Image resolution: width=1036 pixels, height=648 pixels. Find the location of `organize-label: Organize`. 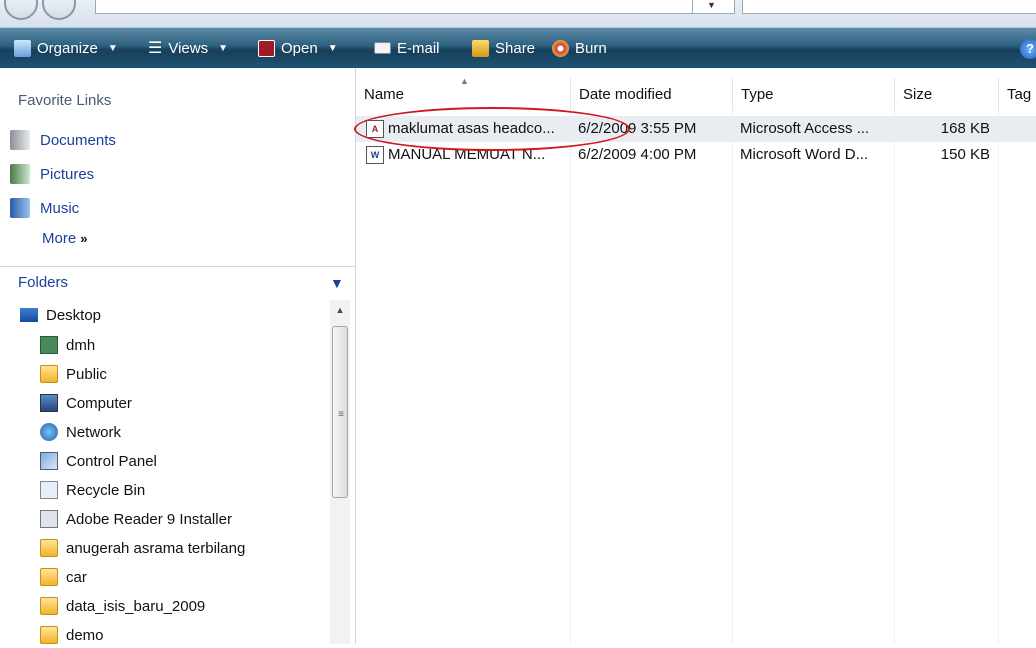

organize-label: Organize is located at coordinates (67, 48).